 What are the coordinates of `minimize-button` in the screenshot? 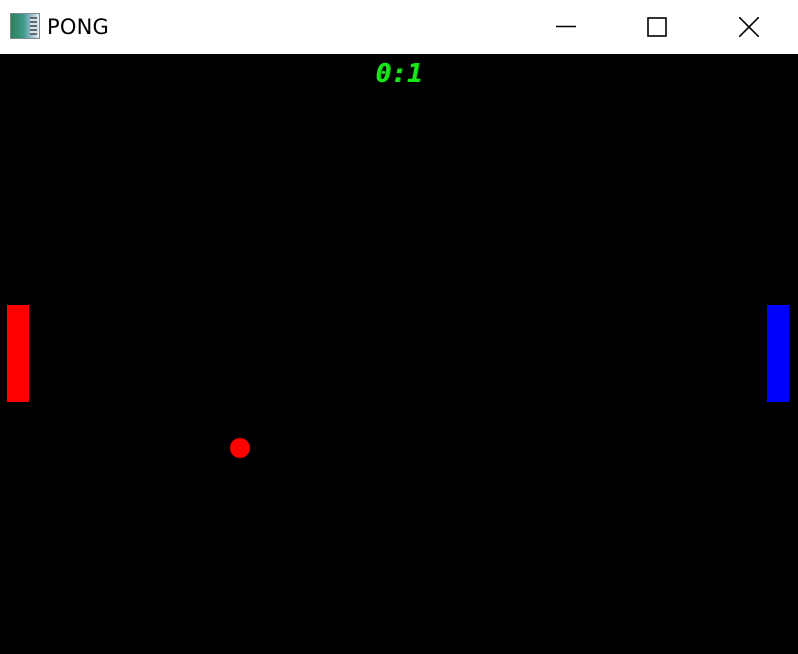 It's located at (566, 27).